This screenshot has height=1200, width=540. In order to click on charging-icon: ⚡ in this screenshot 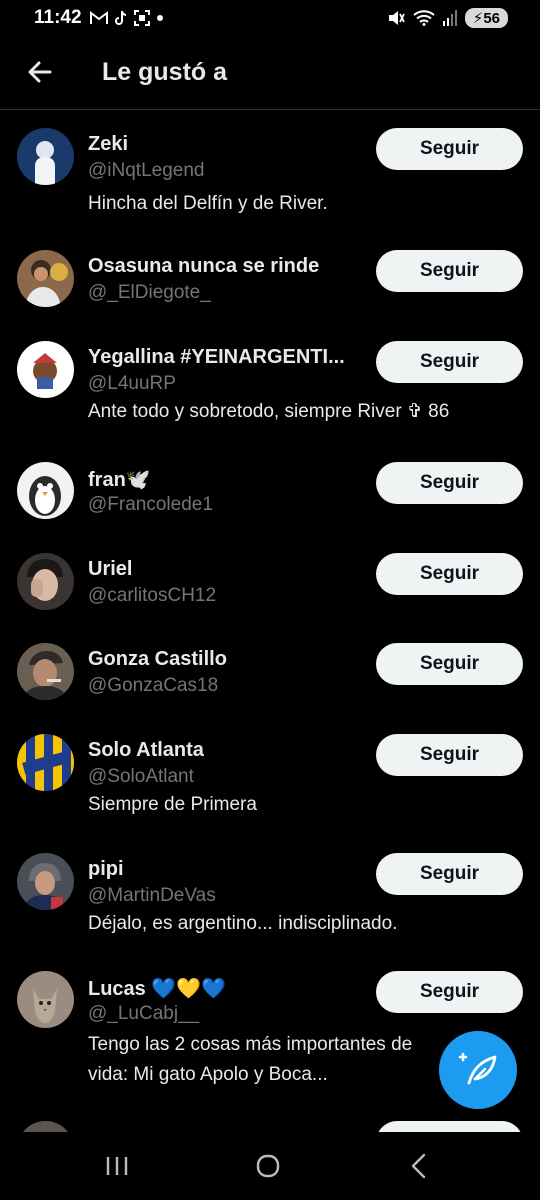, I will do `click(478, 18)`.